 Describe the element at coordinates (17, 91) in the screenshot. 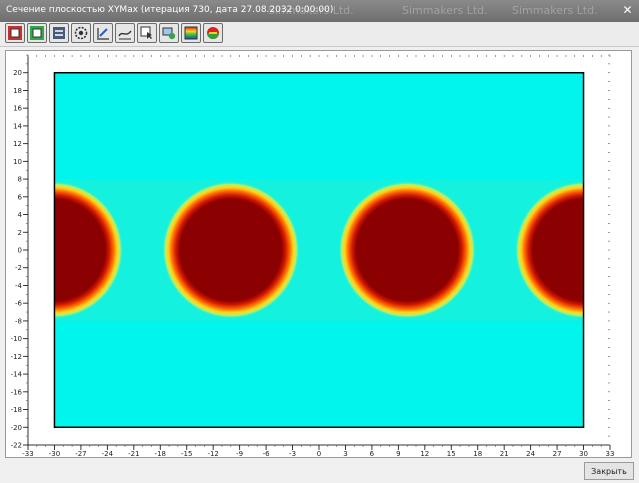

I see `y-tick-label: 18` at that location.